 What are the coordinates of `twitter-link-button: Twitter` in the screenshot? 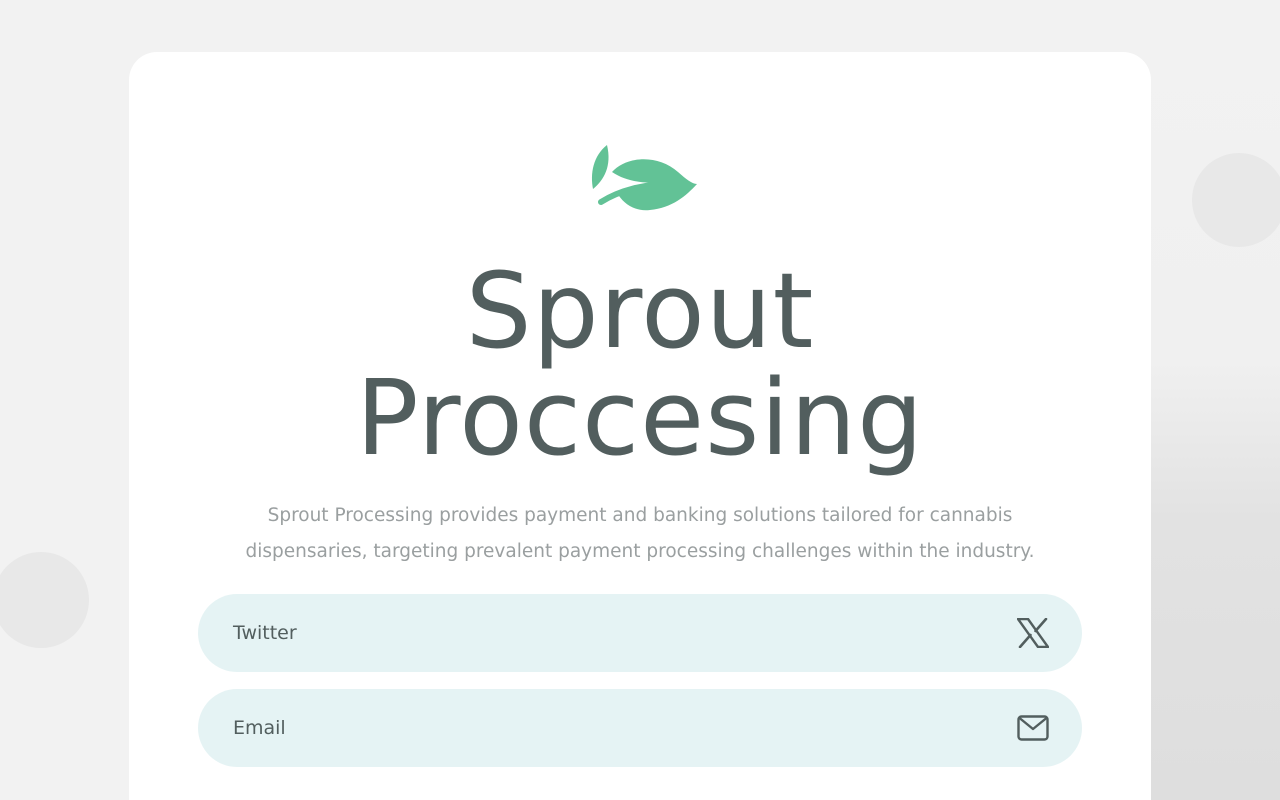 It's located at (640, 633).